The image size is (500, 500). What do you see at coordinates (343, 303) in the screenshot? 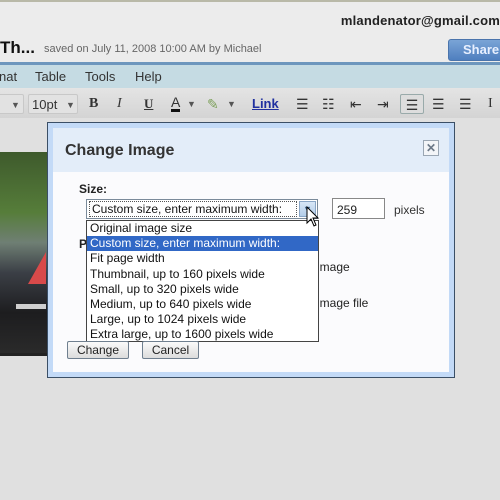
I see `link-option-label: image file` at bounding box center [343, 303].